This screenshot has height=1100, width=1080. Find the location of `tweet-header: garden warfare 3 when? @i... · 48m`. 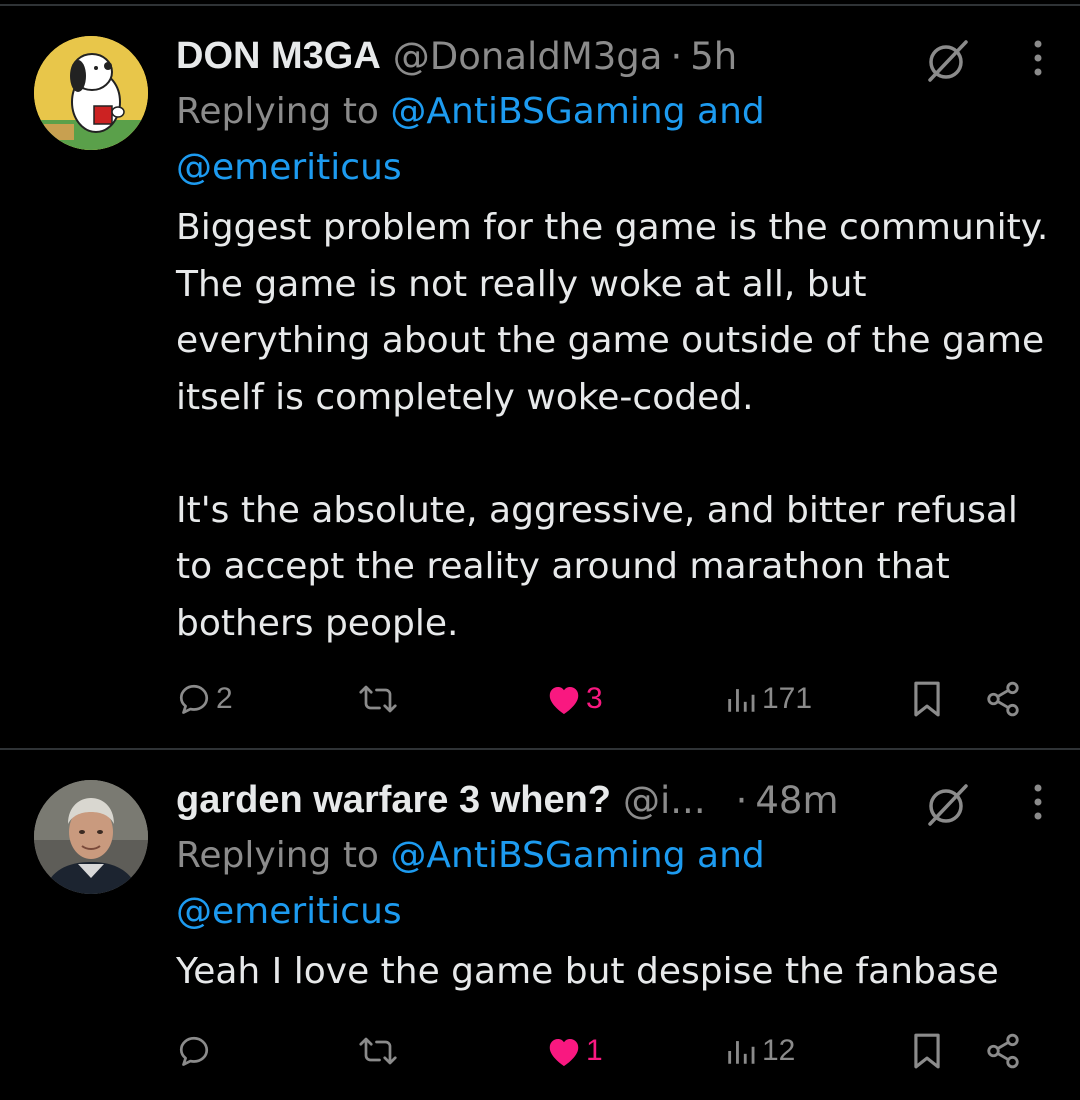

tweet-header: garden warfare 3 when? @i... · 48m is located at coordinates (613, 800).